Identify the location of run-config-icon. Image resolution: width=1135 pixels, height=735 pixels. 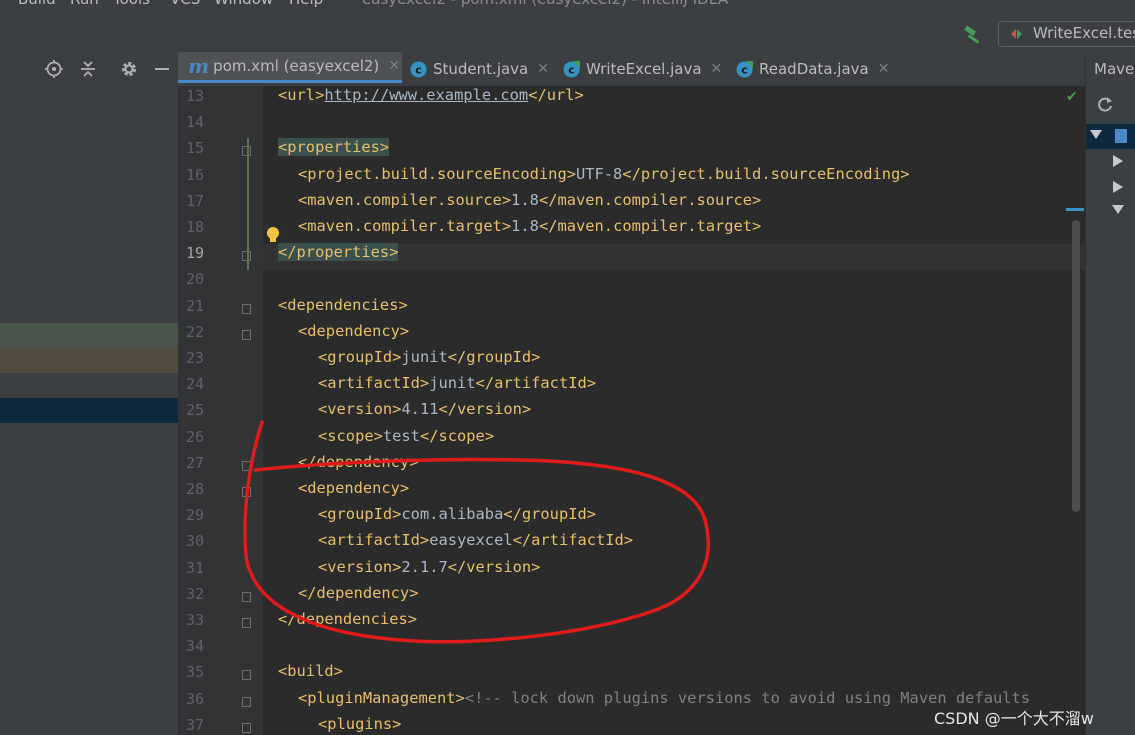
(1016, 34).